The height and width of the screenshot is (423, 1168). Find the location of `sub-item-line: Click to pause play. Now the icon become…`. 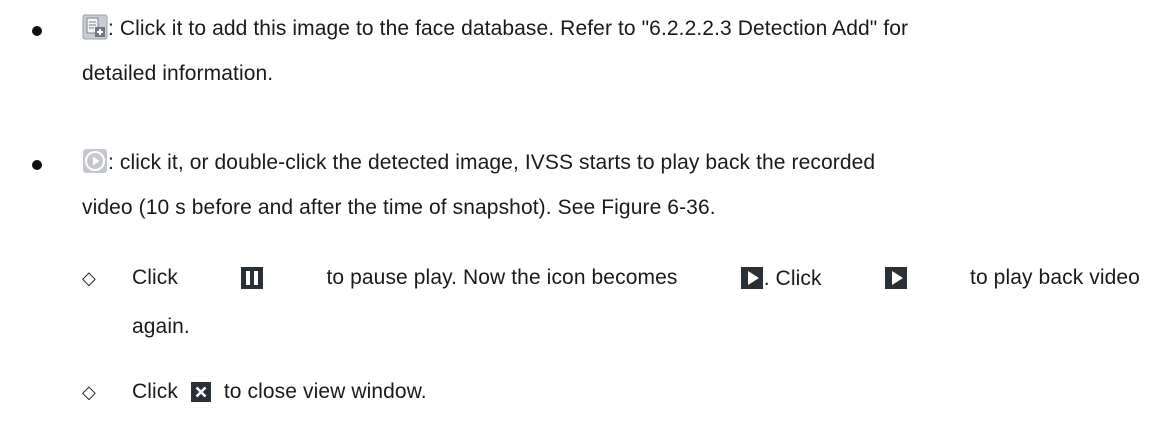

sub-item-line: Click to pause play. Now the icon become… is located at coordinates (636, 281).